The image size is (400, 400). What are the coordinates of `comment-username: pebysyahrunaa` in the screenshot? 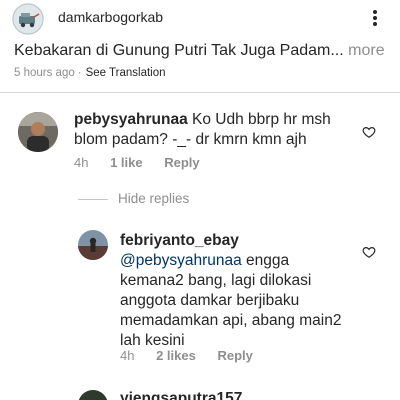 It's located at (131, 119).